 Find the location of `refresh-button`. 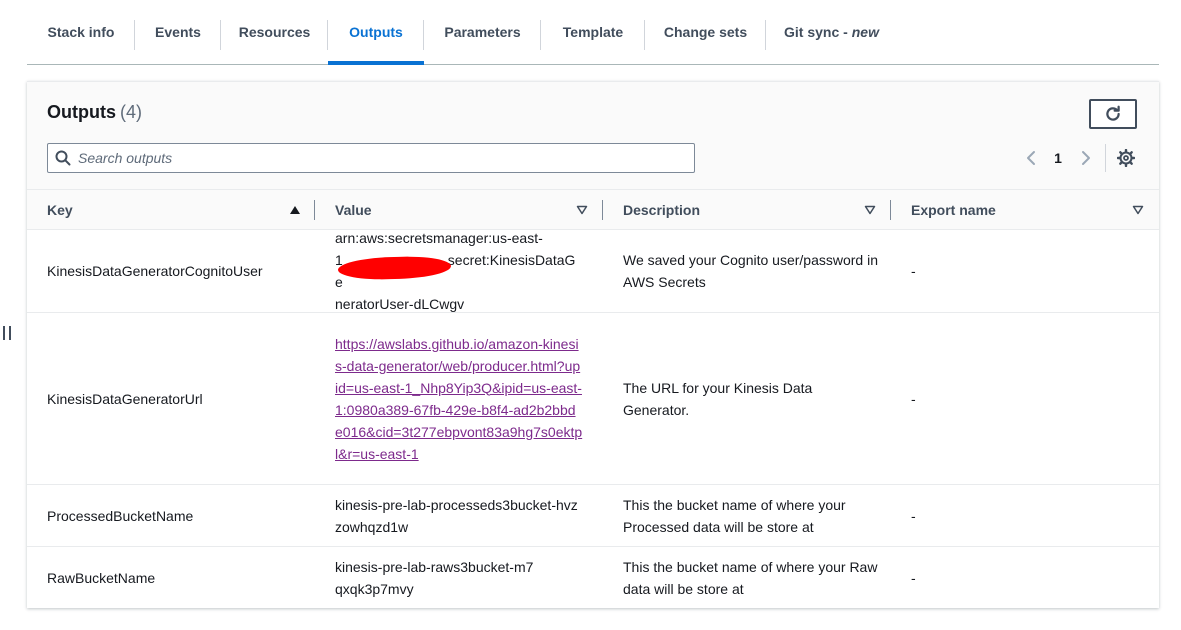

refresh-button is located at coordinates (1113, 114).